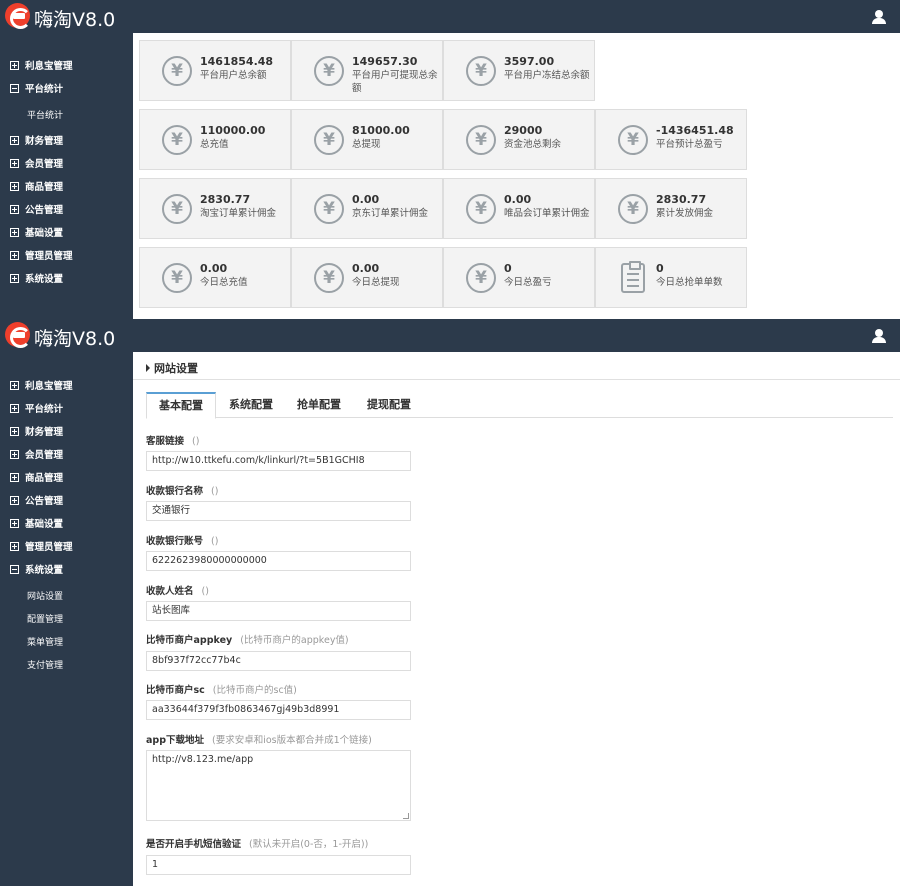 Image resolution: width=900 pixels, height=886 pixels. Describe the element at coordinates (254, 690) in the screenshot. I see `label-hint: (比特币商户的sc值)` at that location.